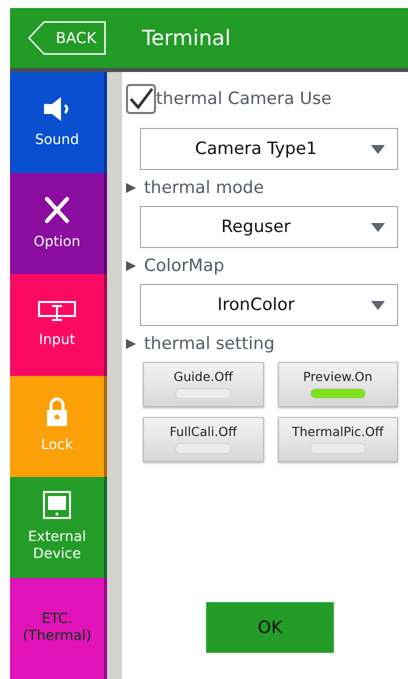  I want to click on toggle-button: FullCali.Off, so click(203, 439).